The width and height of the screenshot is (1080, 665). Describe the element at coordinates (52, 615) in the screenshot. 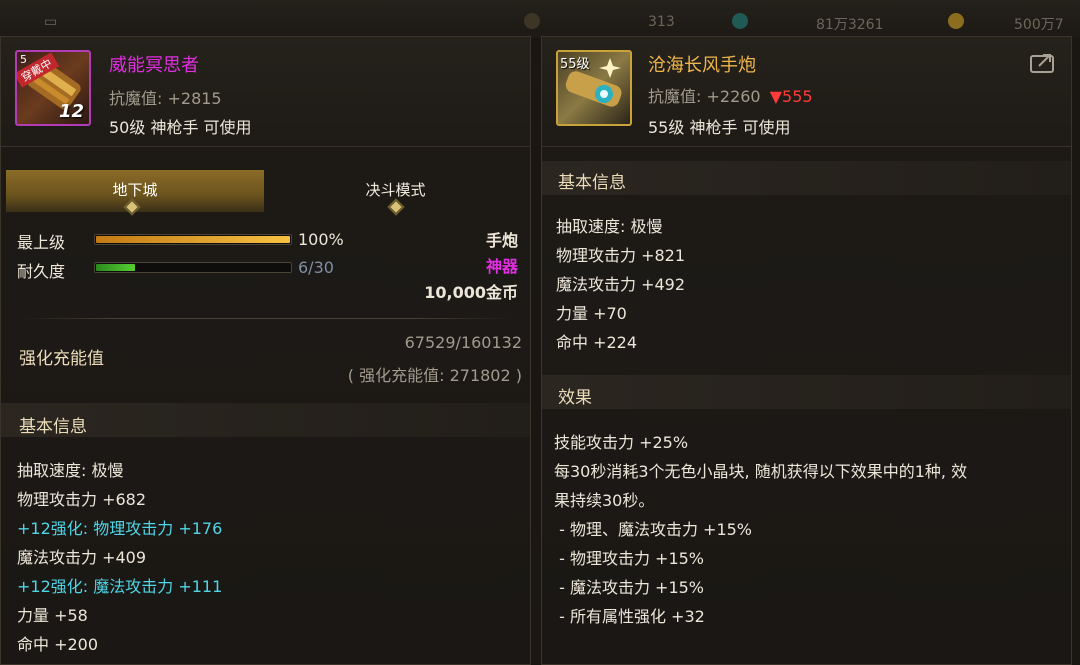

I see `stat-line: 力量 +58` at that location.